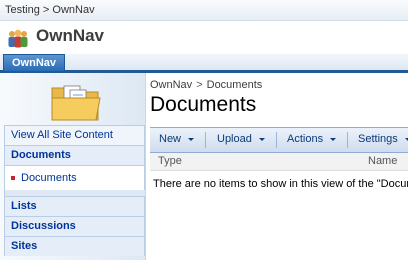  Describe the element at coordinates (171, 85) in the screenshot. I see `page-breadcrumb-link: OwnNav` at that location.